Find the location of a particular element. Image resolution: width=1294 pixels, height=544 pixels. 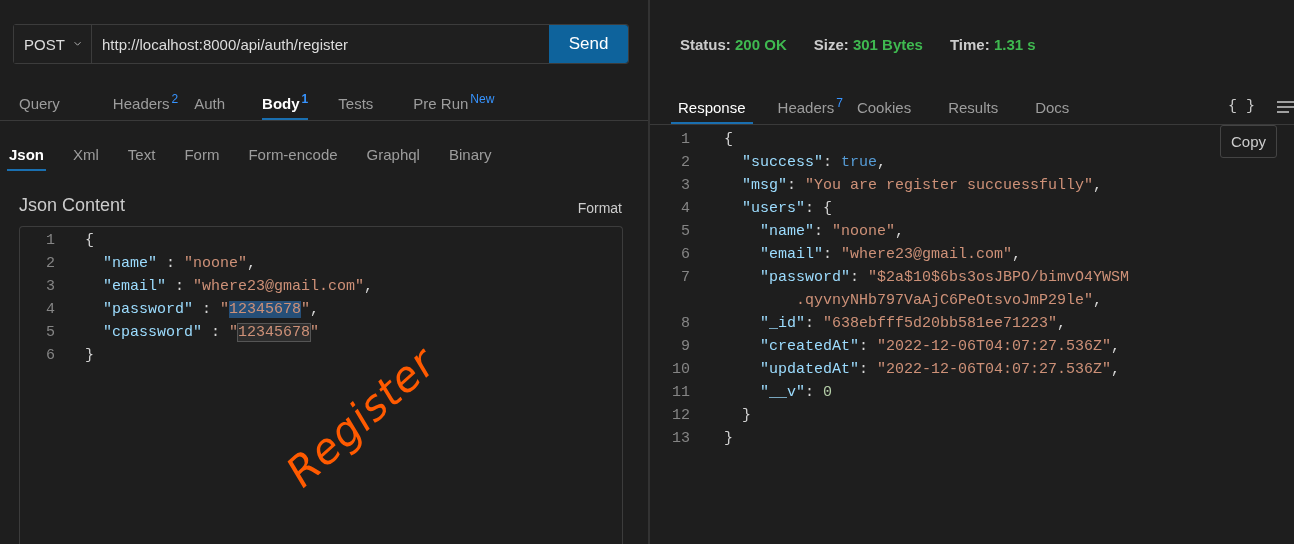

tab: Graphql is located at coordinates (393, 158).